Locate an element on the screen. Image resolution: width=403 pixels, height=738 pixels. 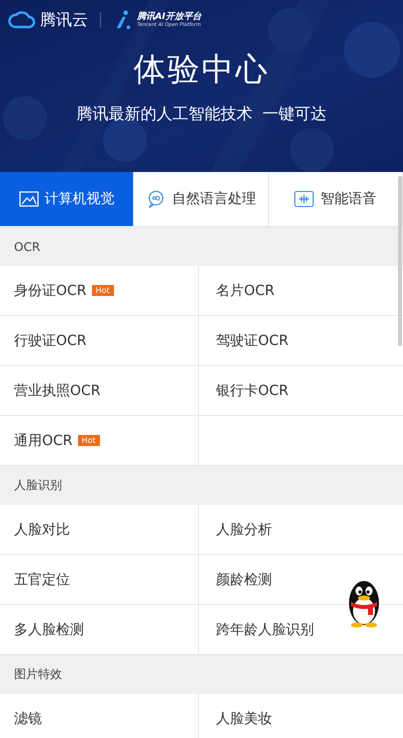
speech-bubble-icon is located at coordinates (156, 199).